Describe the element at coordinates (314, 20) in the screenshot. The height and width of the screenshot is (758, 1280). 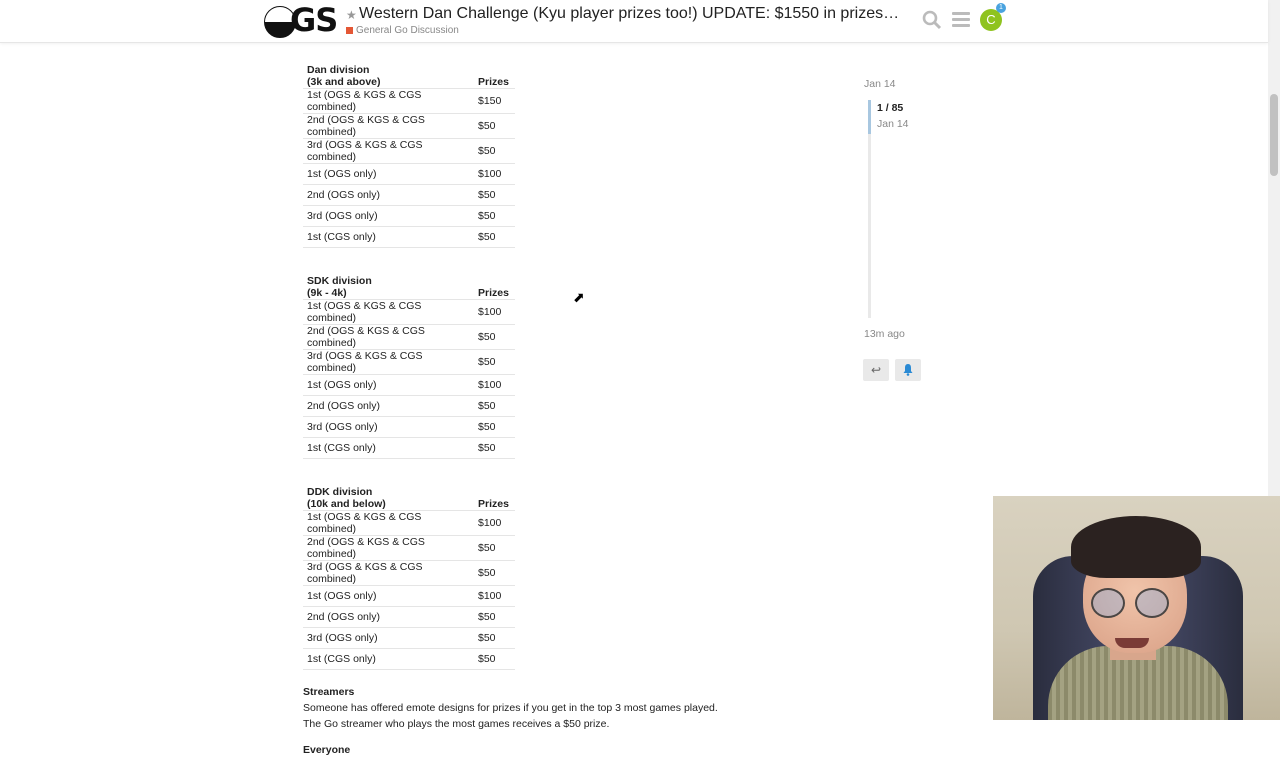
I see `logo-text: GS` at that location.